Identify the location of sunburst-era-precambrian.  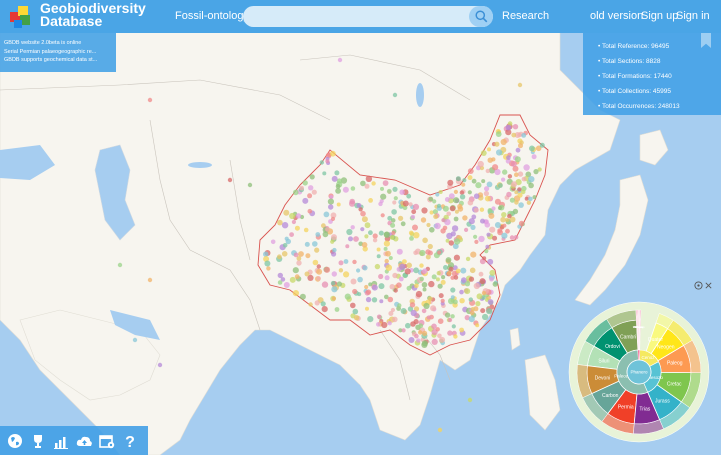
(639, 355).